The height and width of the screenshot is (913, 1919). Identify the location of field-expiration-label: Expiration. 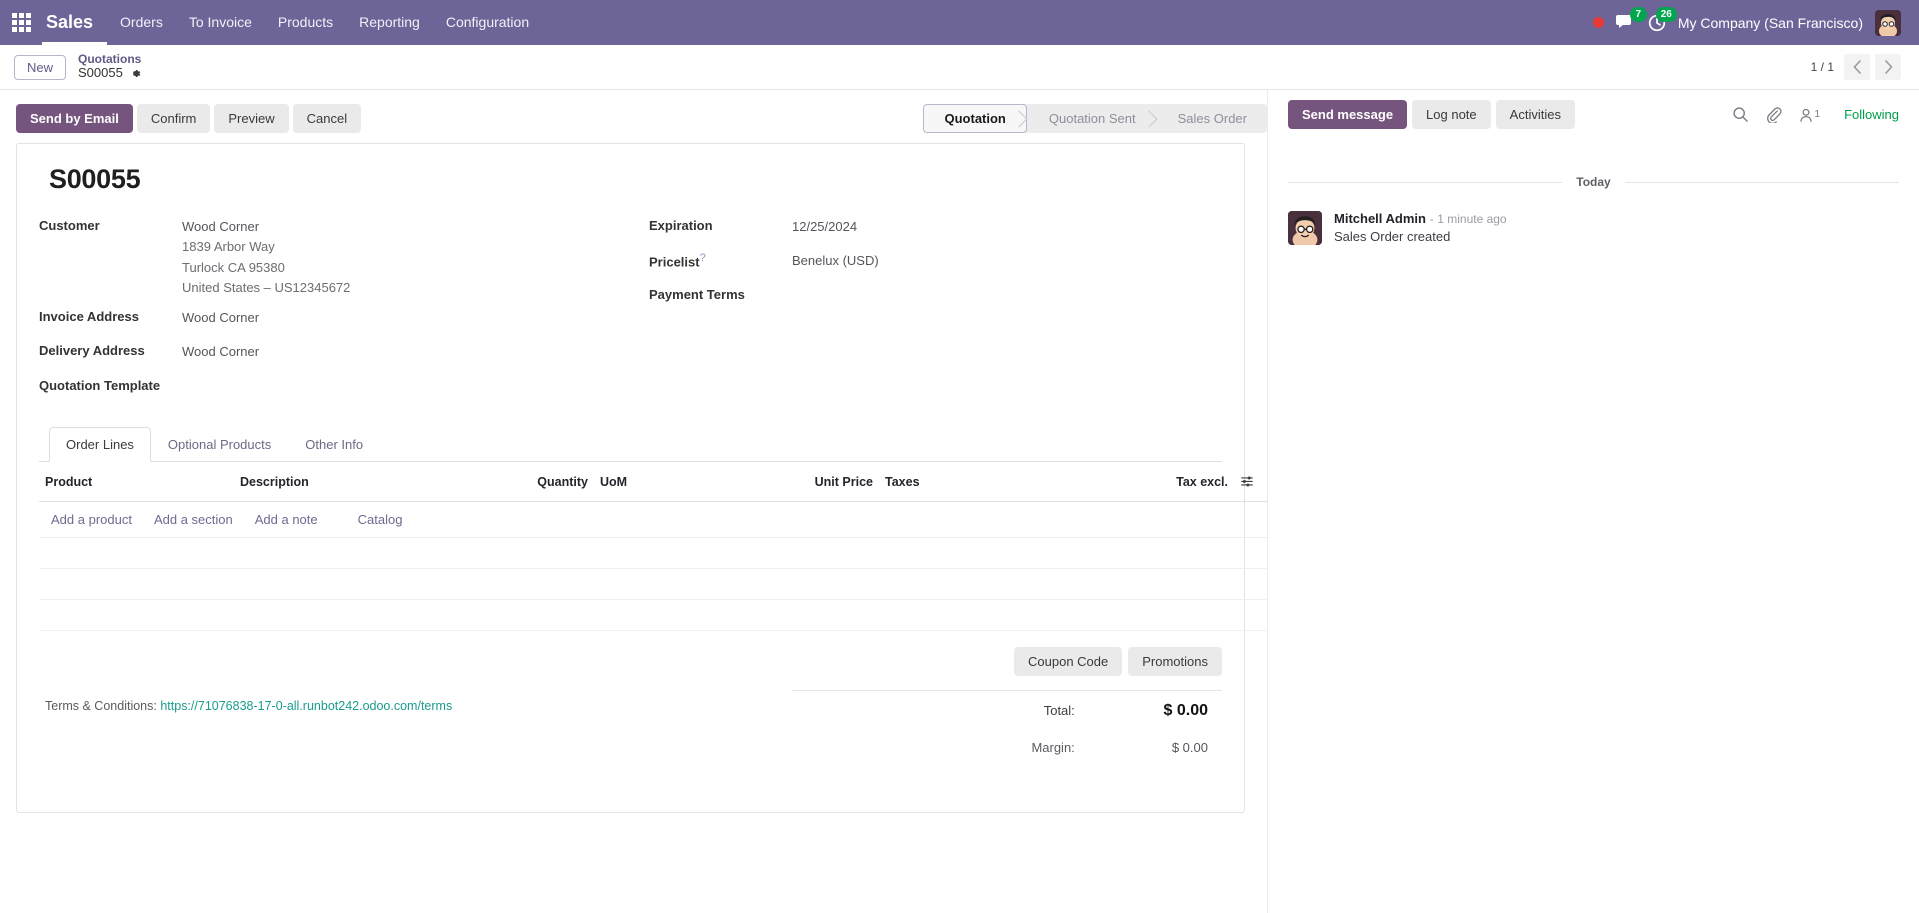
(681, 225).